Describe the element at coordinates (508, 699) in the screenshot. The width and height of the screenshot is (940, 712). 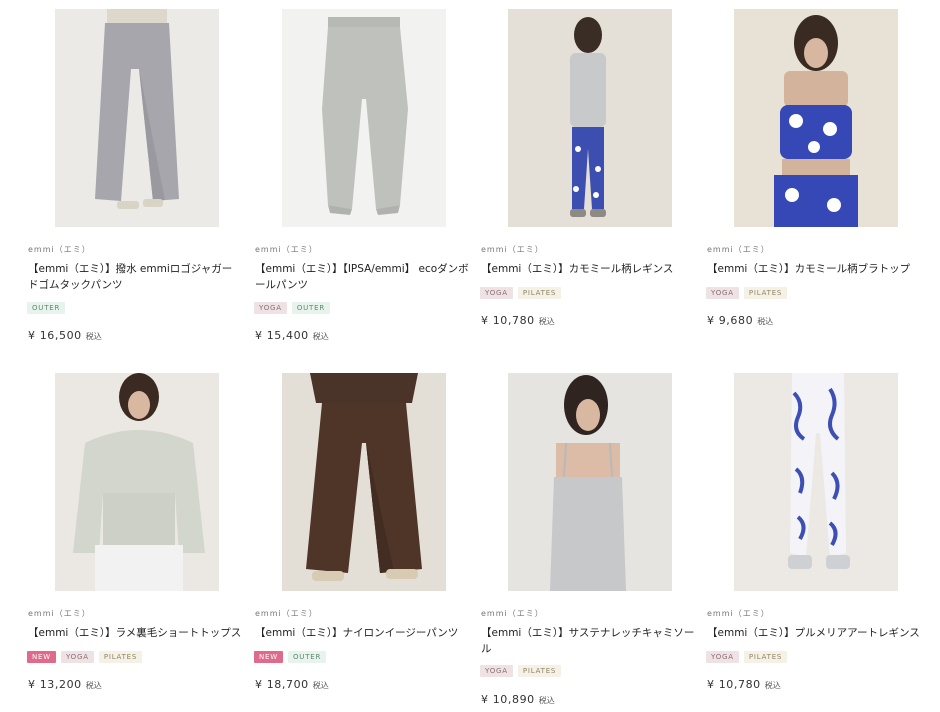
I see `price-value: ¥ 10,890` at that location.